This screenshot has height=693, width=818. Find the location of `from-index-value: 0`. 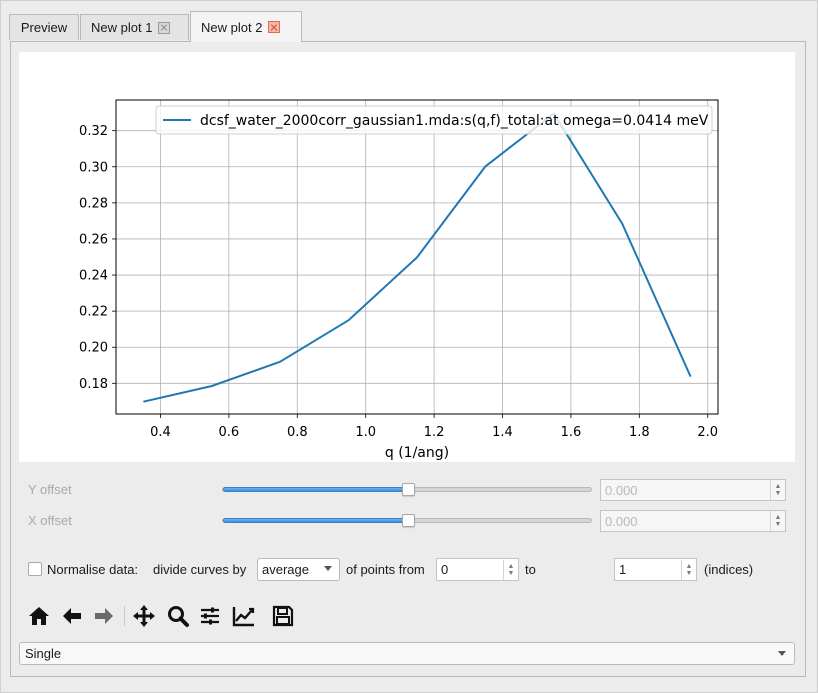

from-index-value: 0 is located at coordinates (445, 569).